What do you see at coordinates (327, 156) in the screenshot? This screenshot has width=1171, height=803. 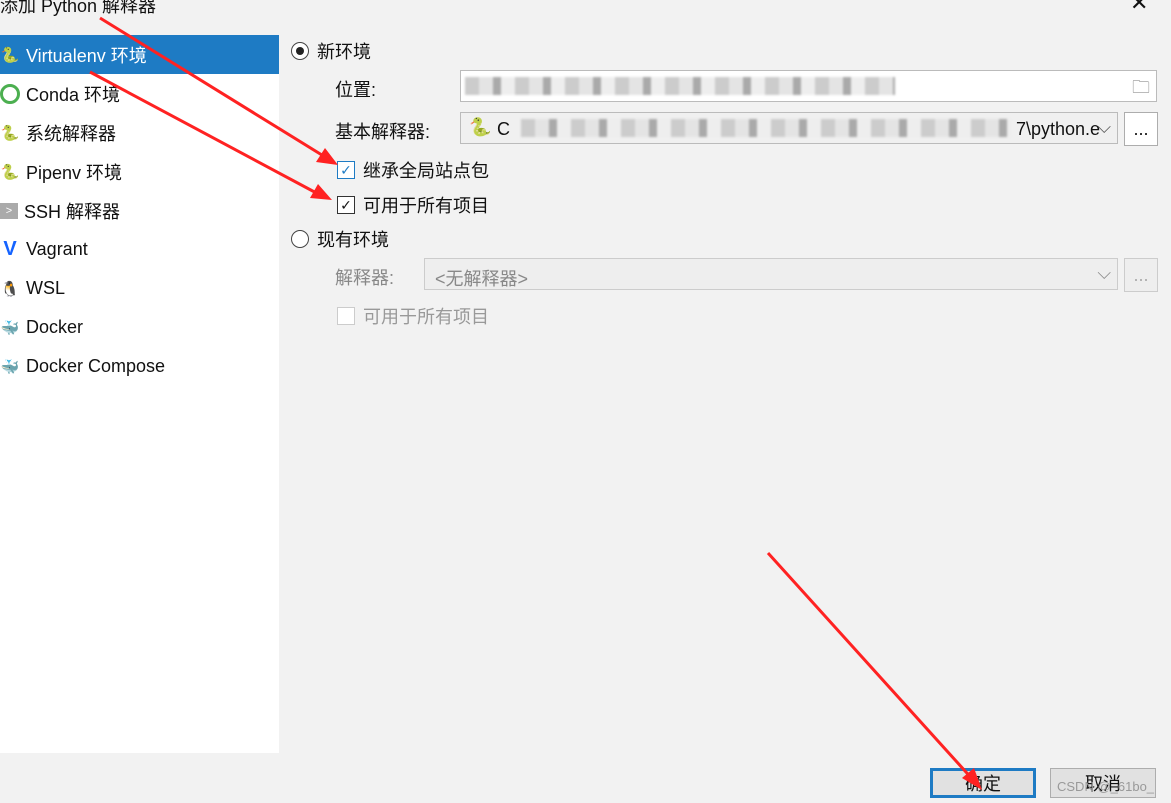 I see `arrow-head` at bounding box center [327, 156].